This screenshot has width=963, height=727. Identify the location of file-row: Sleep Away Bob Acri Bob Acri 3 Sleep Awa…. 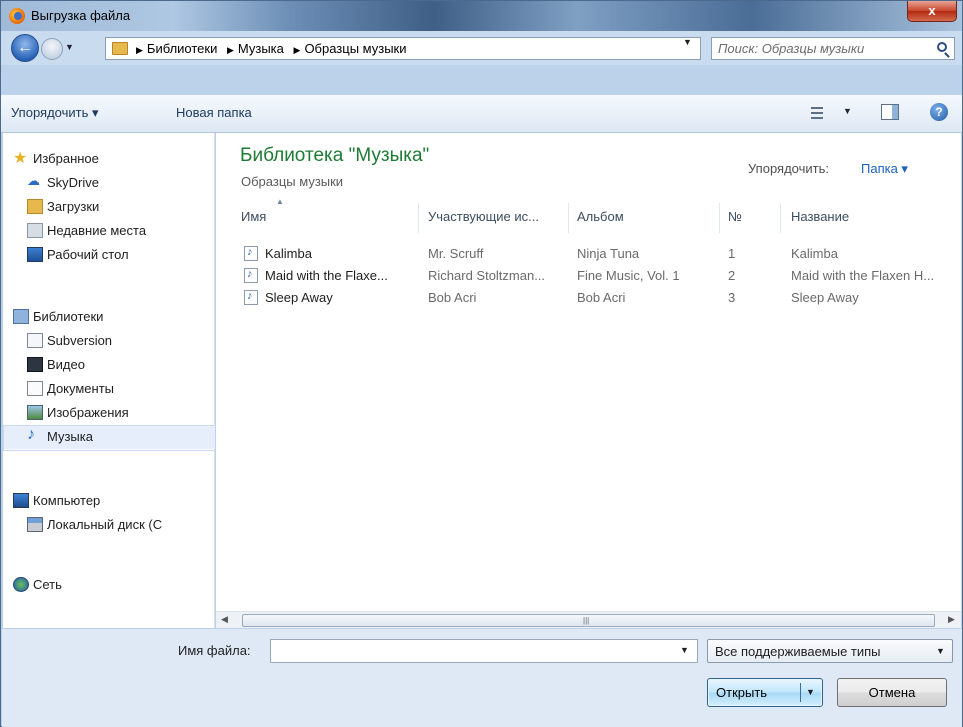
(596, 298).